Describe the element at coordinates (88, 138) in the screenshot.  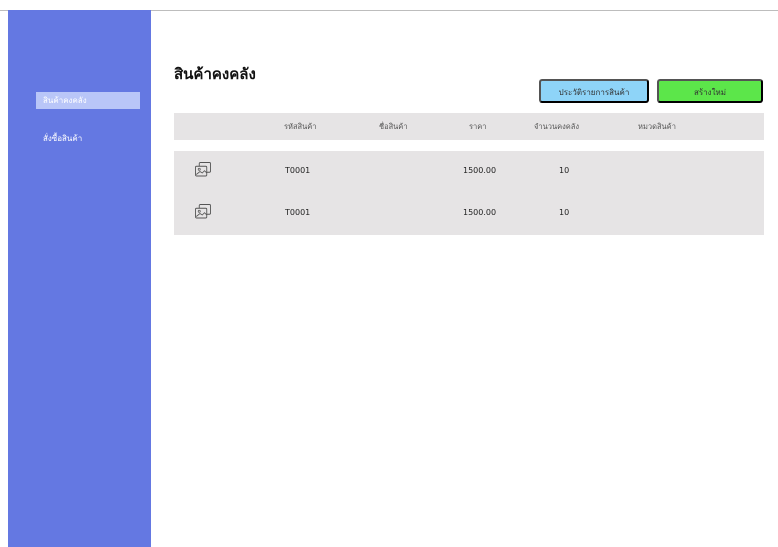
I see `sidebar-item-orders: สั่งซื้อสินค้า` at that location.